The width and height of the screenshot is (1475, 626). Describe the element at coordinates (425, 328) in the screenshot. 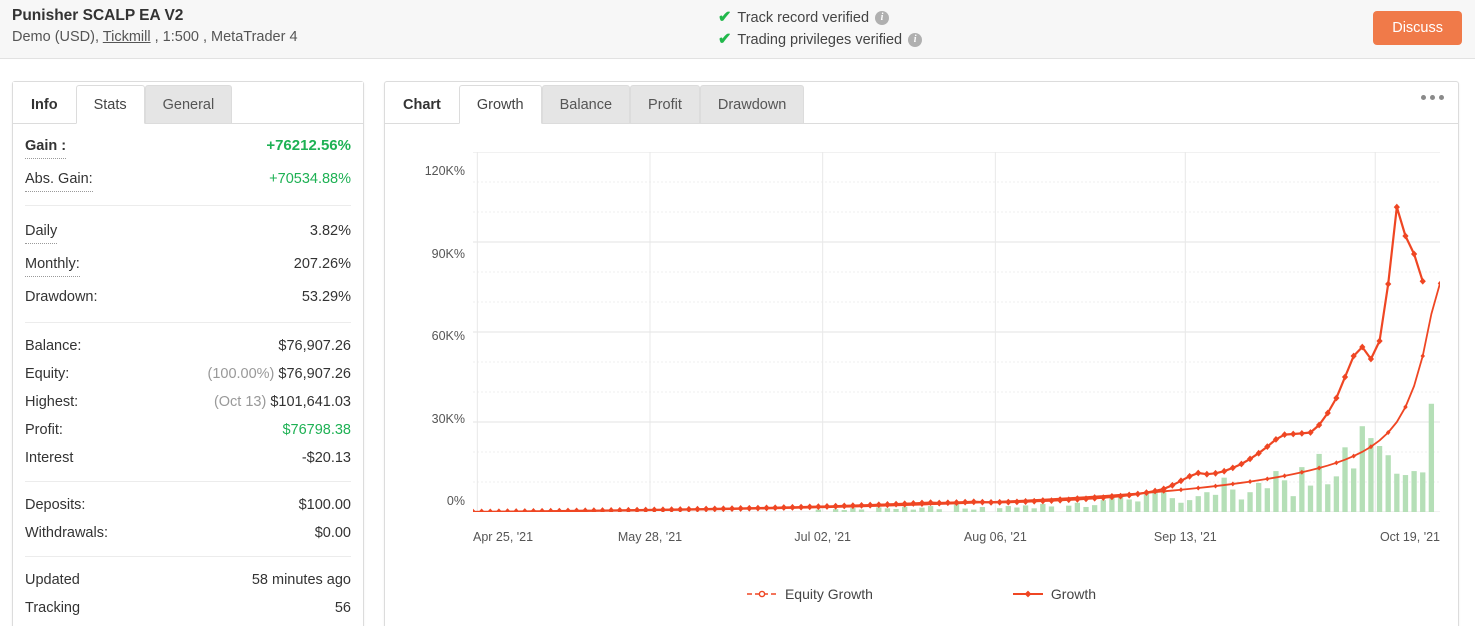

I see `y-axis-labels: 0% 30K% 60K% 90K% 120K%` at that location.